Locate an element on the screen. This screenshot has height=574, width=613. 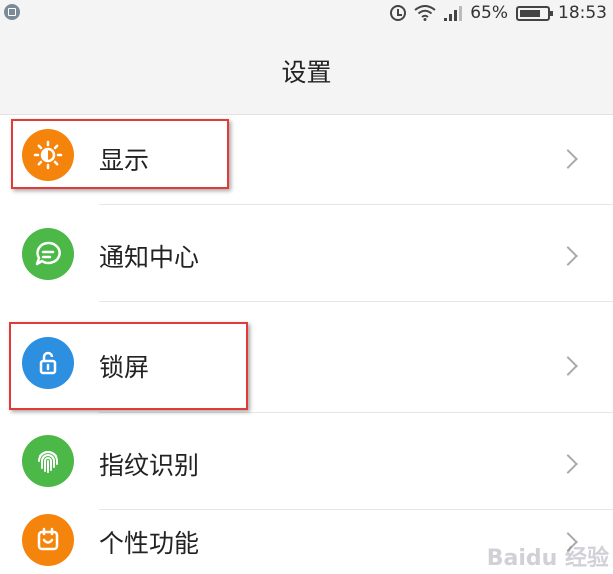
status-bar-right: 65% 18:53 is located at coordinates (498, 13).